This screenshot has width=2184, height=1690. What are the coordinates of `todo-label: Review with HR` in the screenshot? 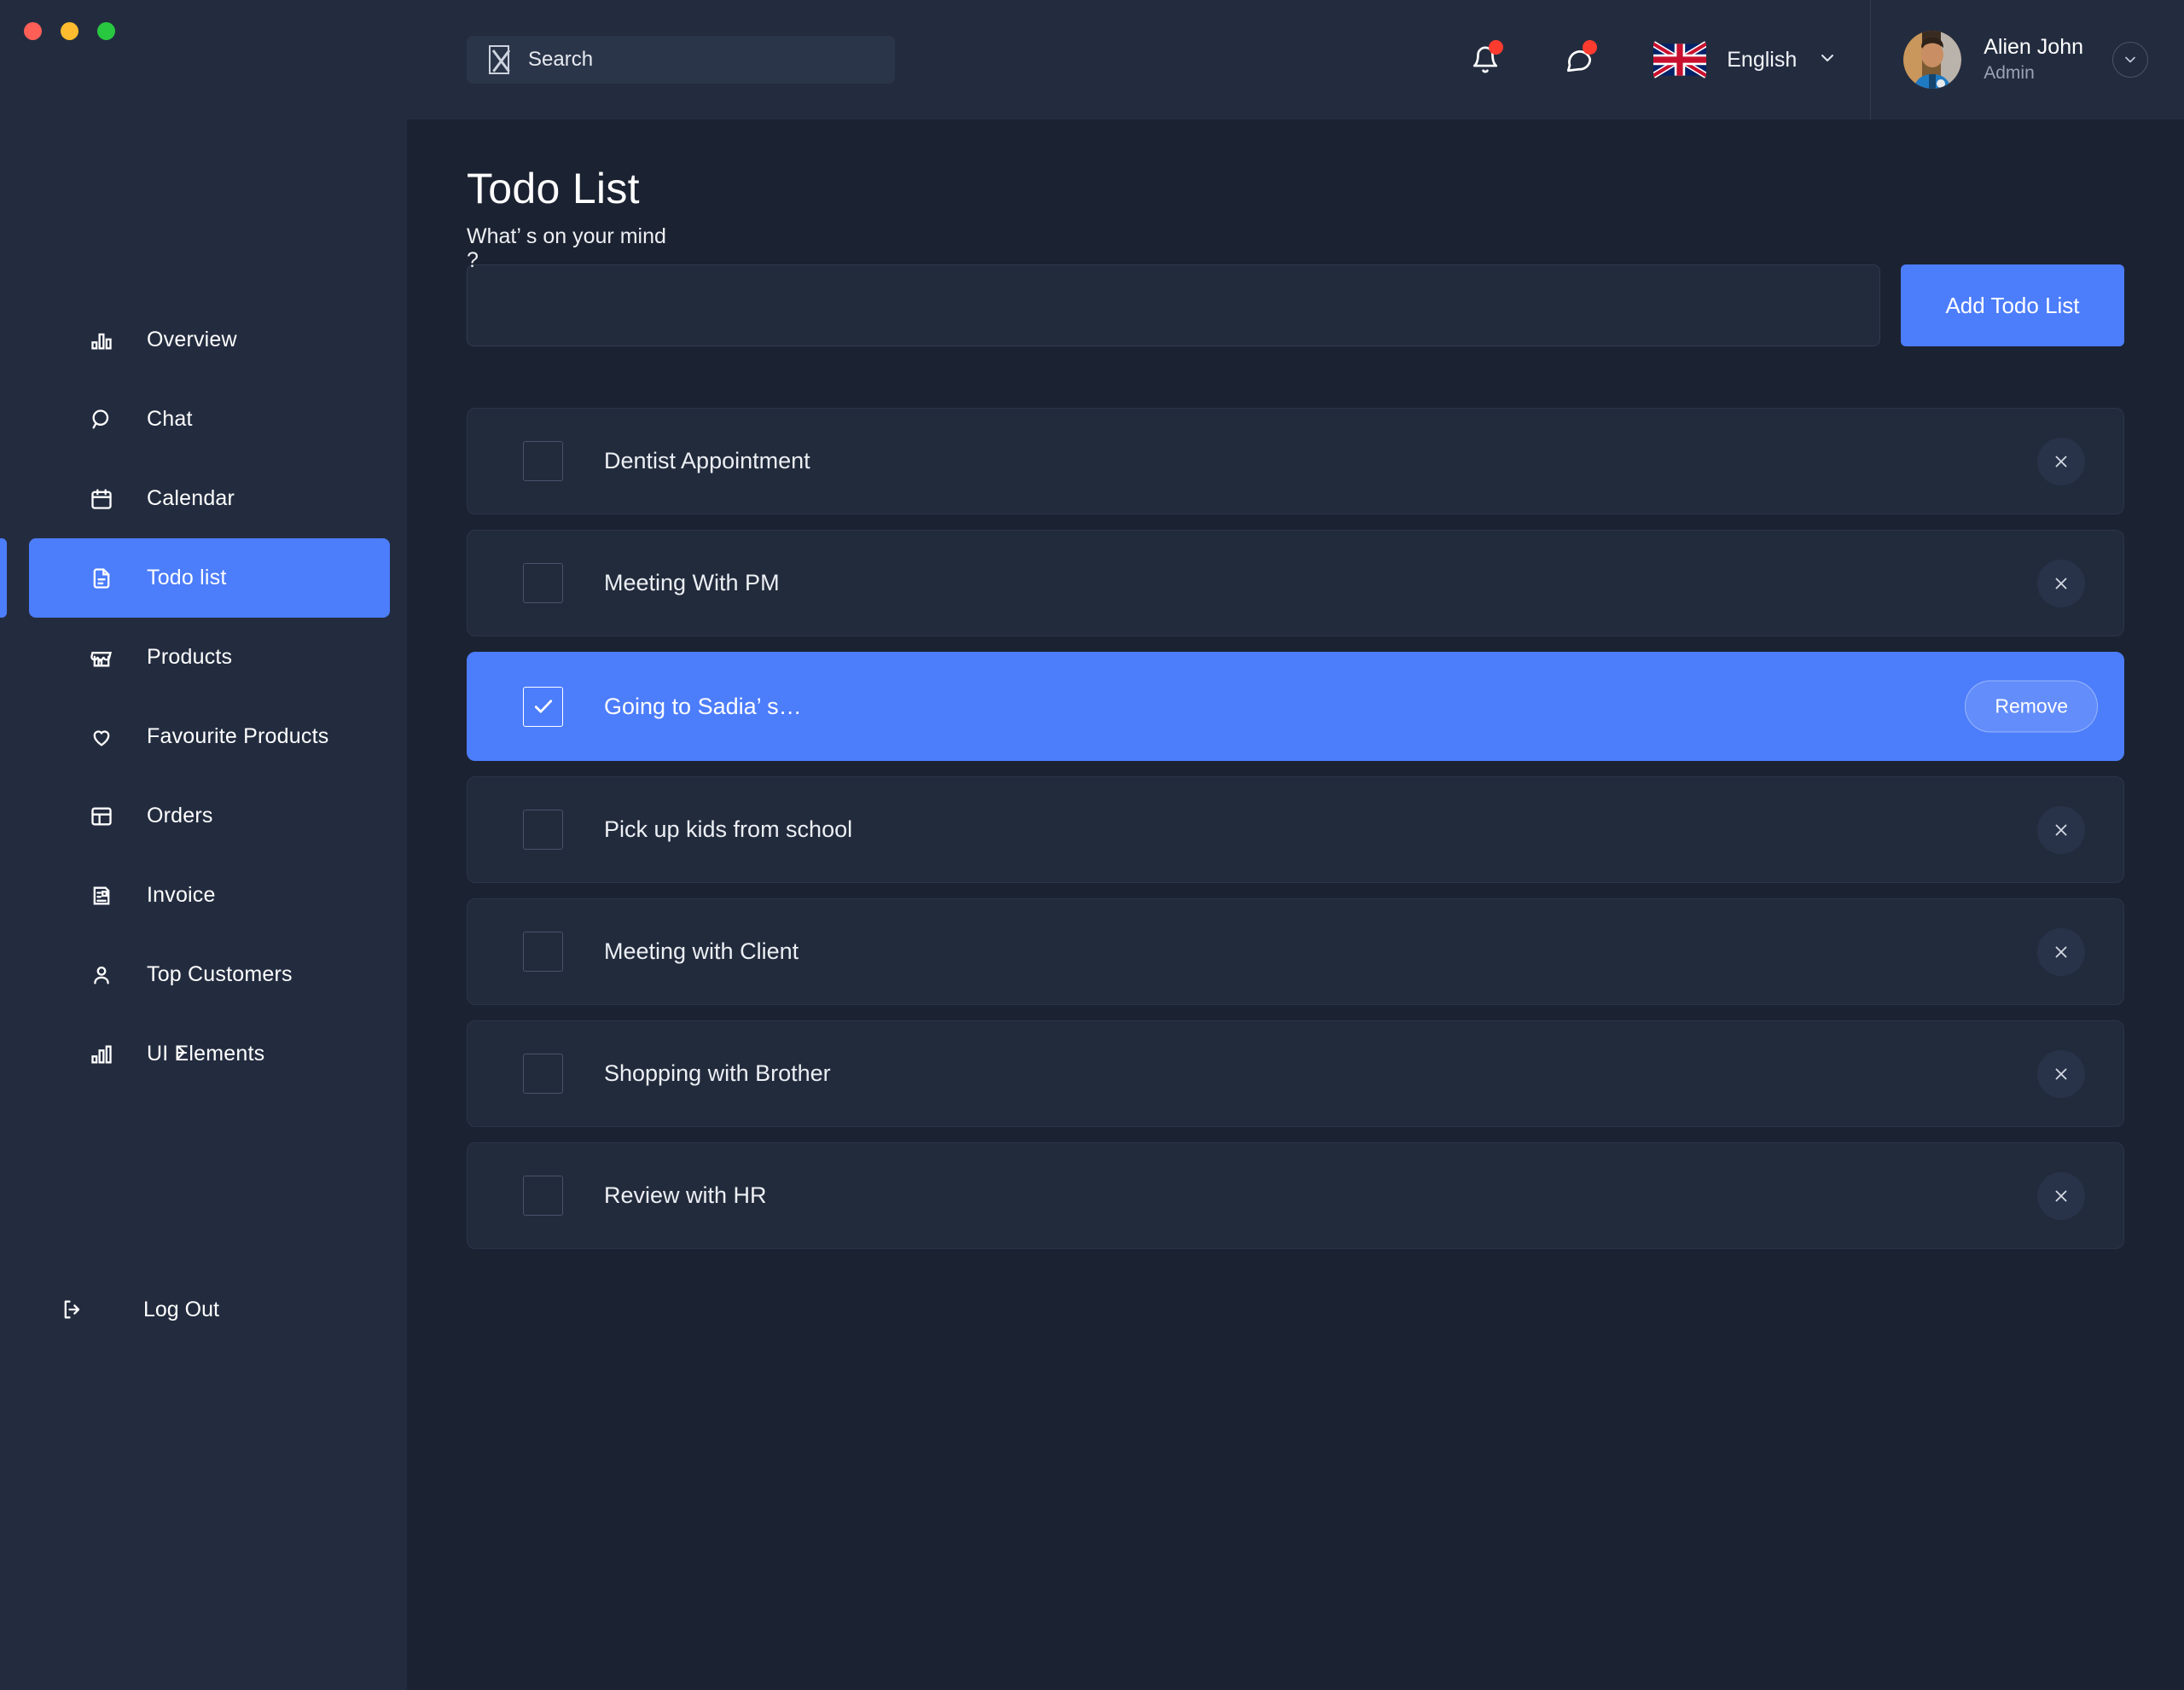 It's located at (685, 1195).